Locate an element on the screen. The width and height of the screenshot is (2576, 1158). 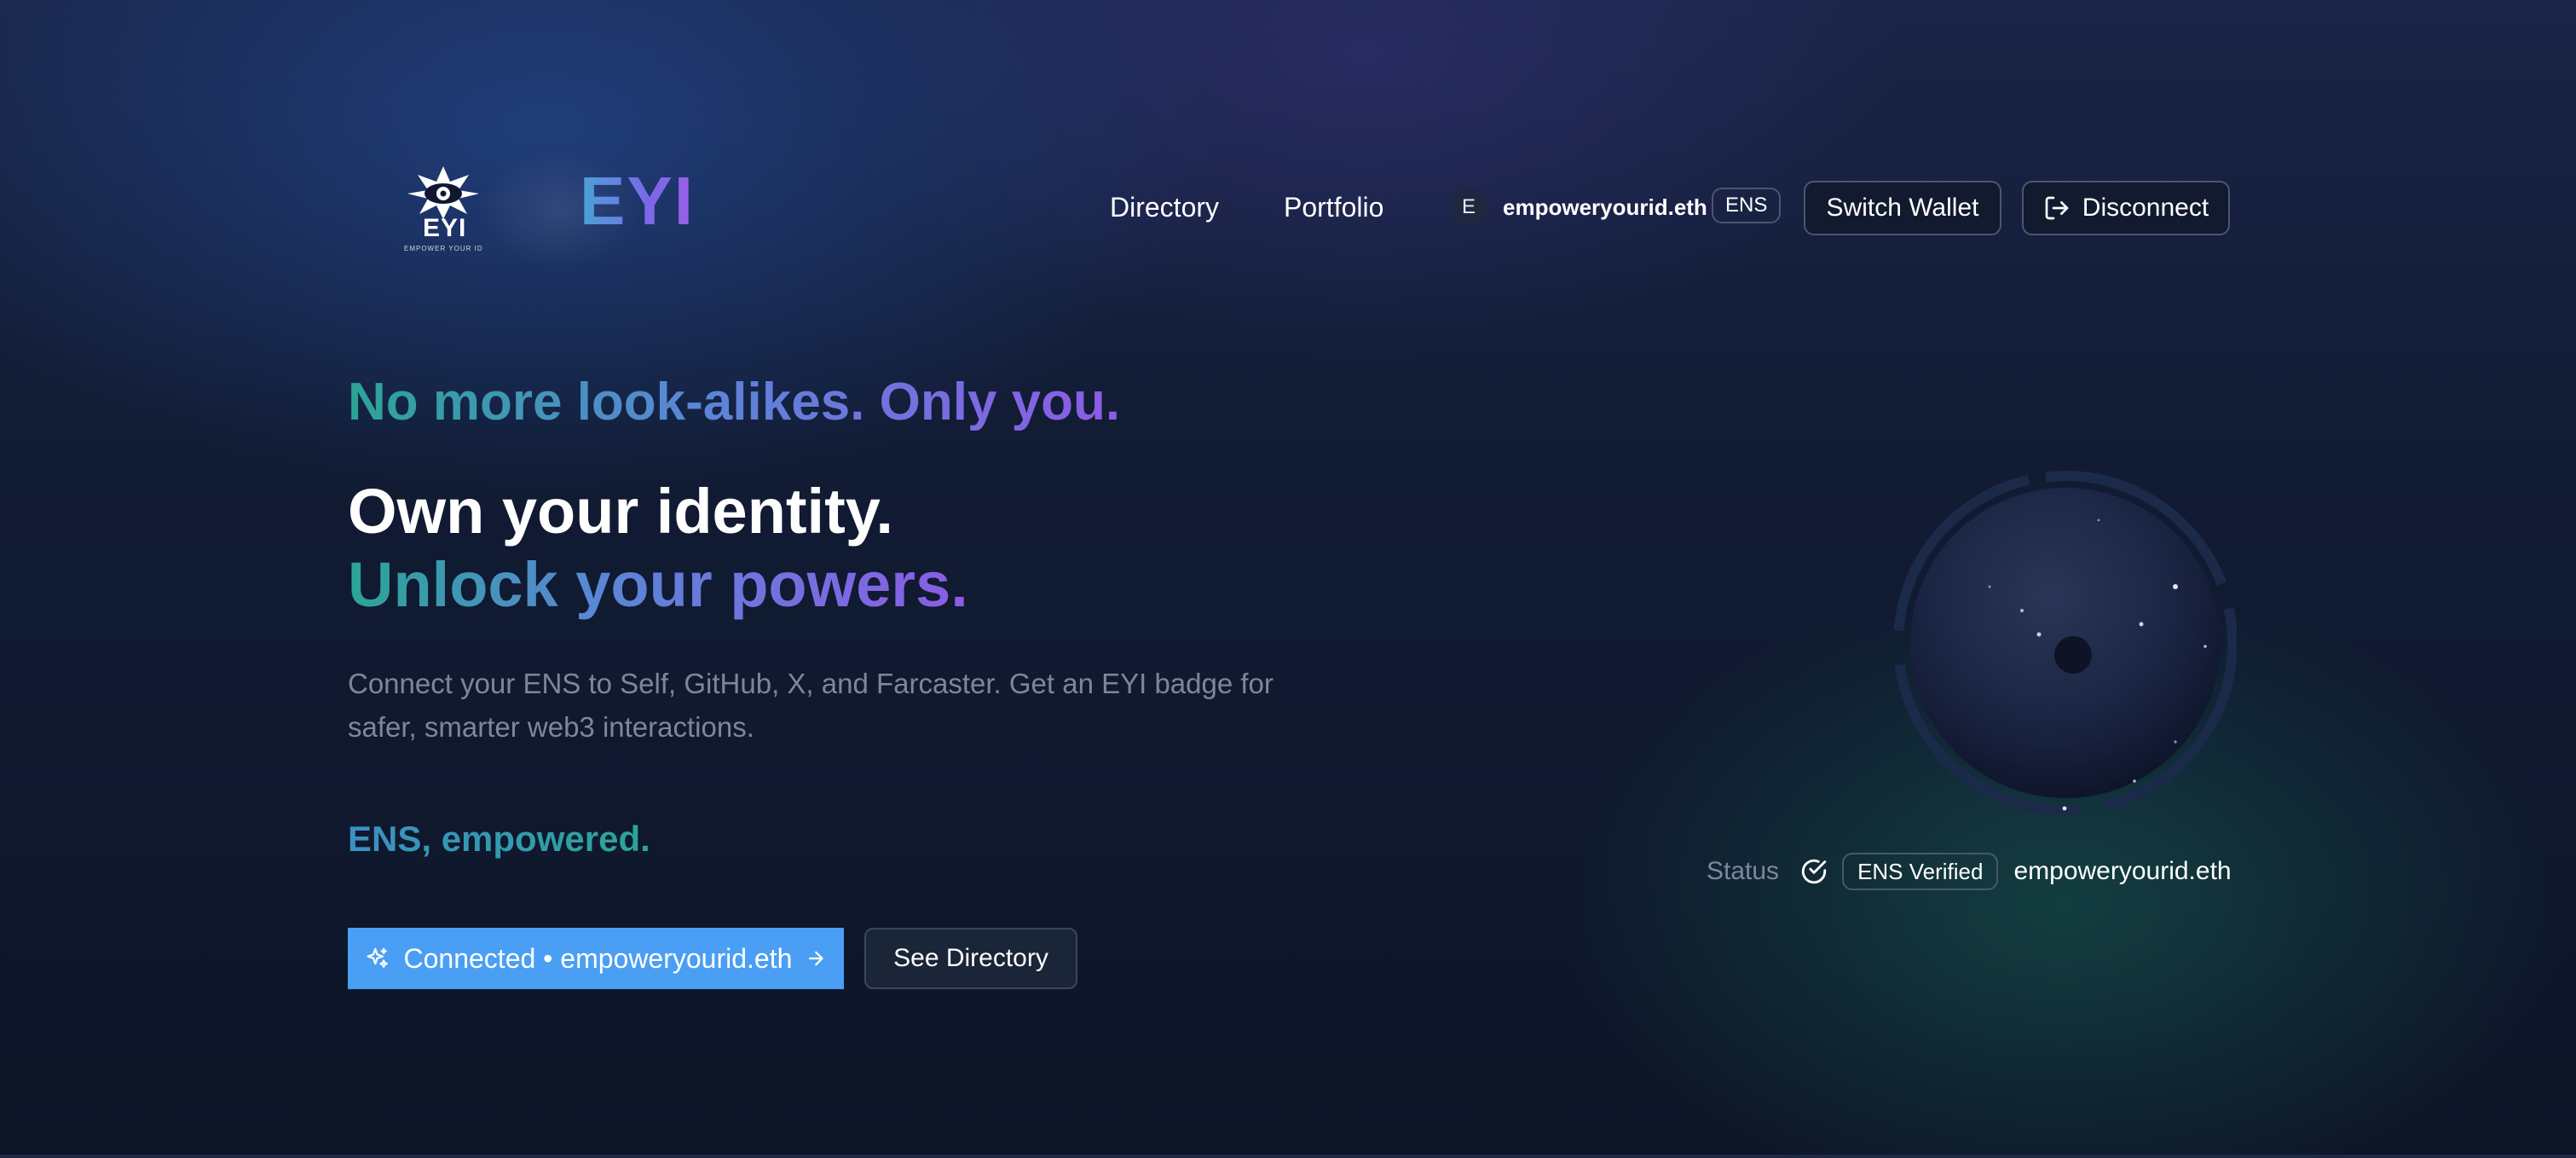
orb-graphic is located at coordinates (2065, 643).